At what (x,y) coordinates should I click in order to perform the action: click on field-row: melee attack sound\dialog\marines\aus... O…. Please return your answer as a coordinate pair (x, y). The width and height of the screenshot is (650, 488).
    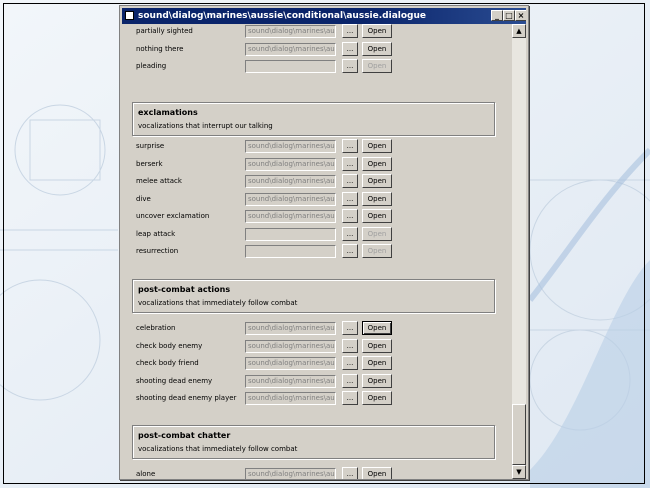
    Looking at the image, I should click on (318, 182).